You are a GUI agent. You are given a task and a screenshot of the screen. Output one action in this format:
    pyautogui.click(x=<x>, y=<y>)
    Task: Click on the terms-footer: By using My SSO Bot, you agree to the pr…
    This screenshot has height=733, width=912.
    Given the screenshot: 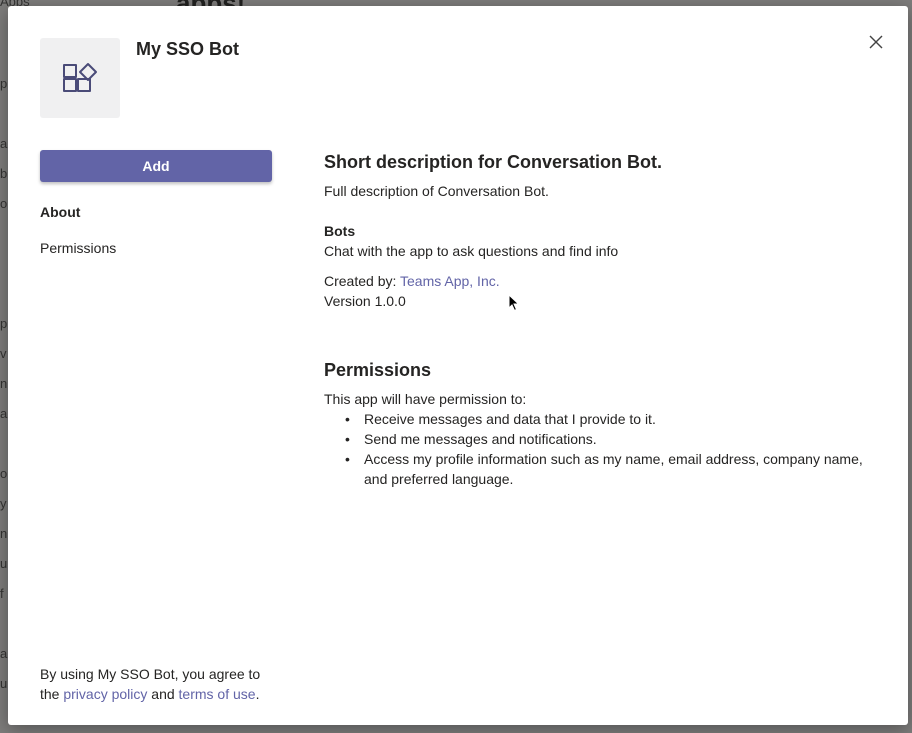 What is the action you would take?
    pyautogui.click(x=160, y=684)
    